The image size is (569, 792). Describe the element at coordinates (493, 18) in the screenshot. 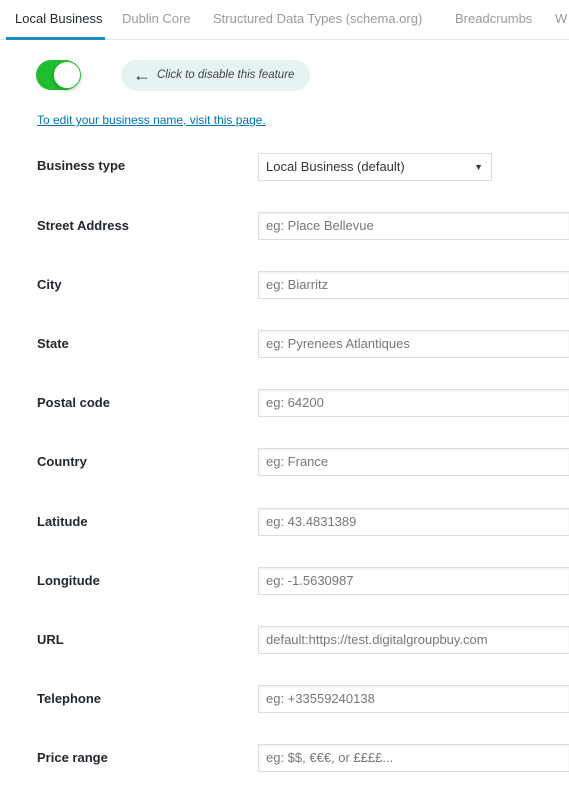

I see `tab-breadcrumbs: Breadcrumbs` at that location.